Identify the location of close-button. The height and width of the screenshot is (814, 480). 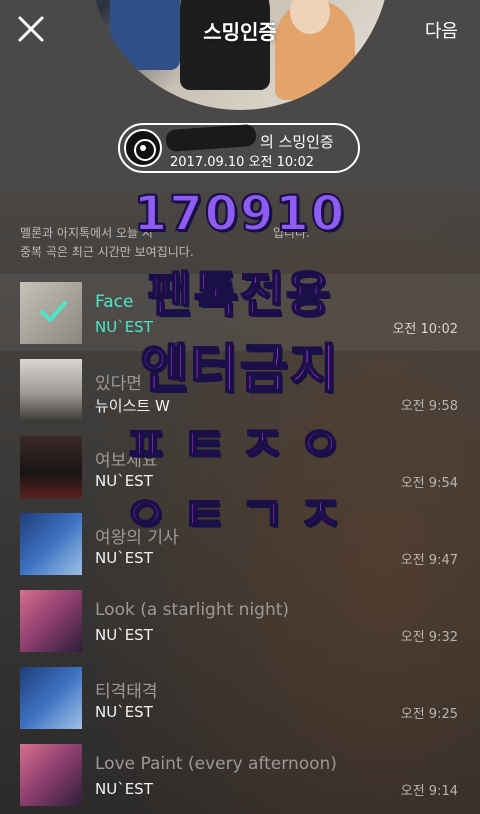
(31, 29).